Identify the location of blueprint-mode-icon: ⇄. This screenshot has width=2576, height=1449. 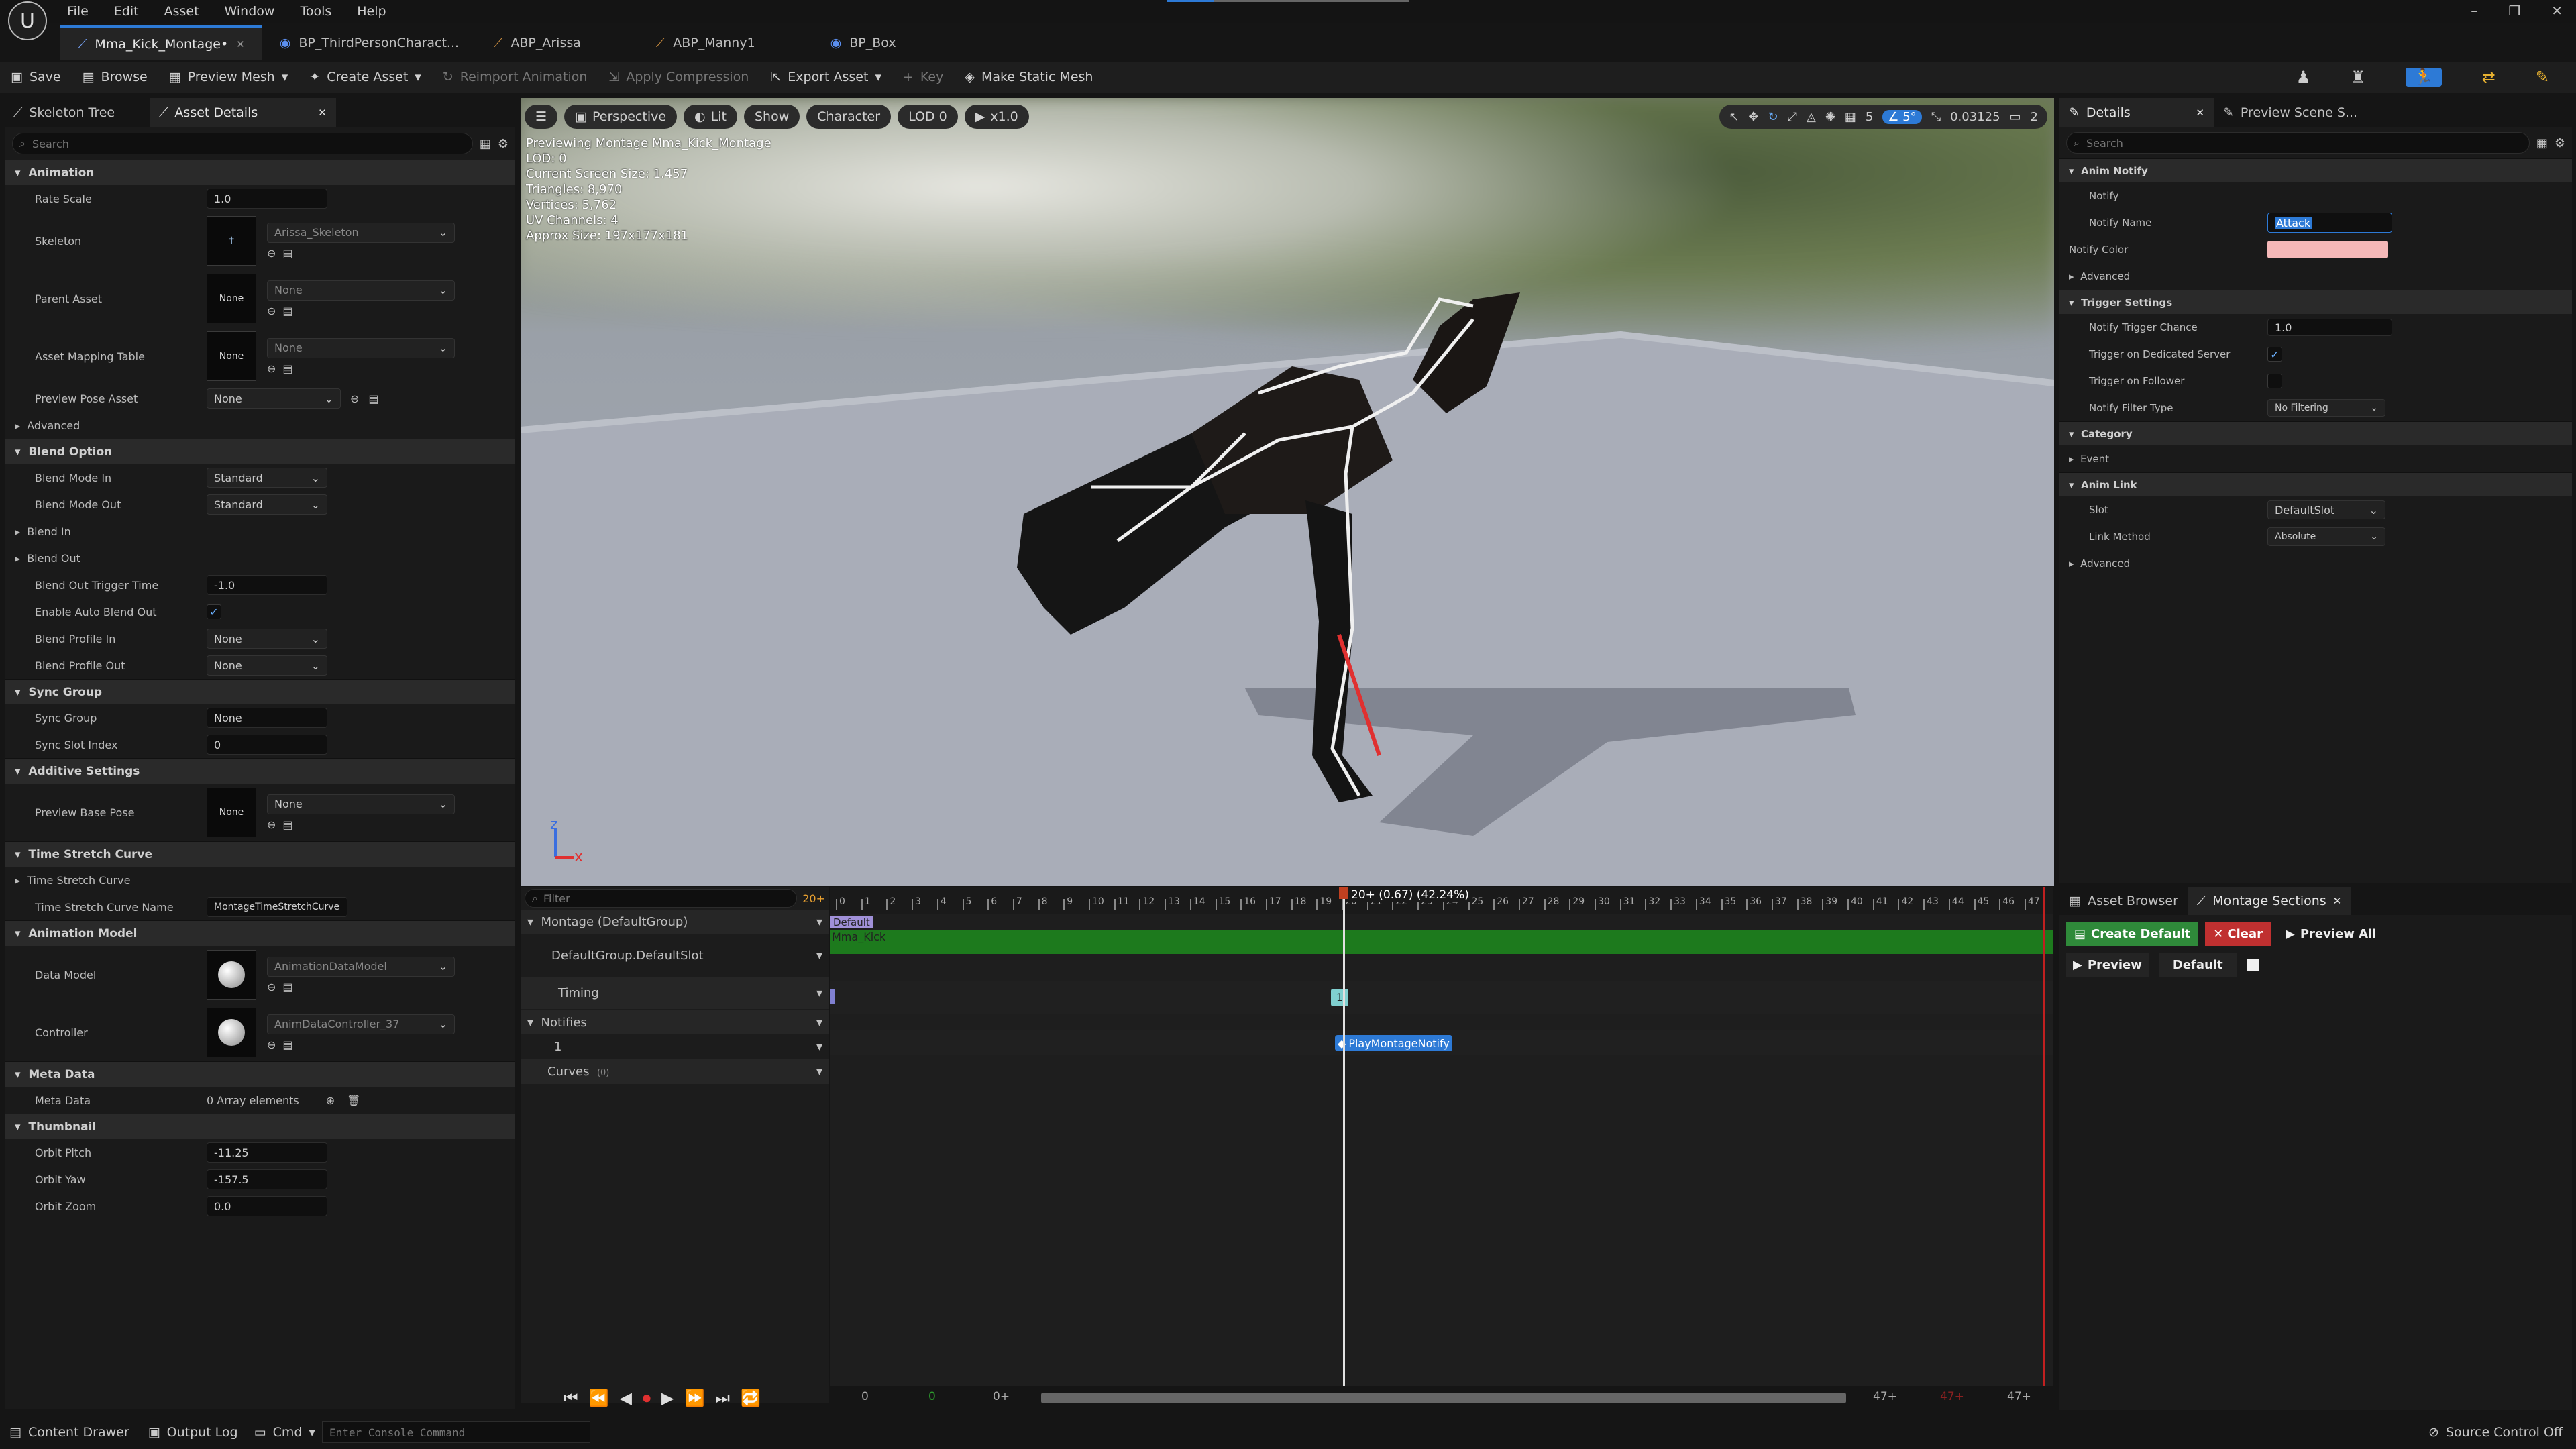
(2489, 77).